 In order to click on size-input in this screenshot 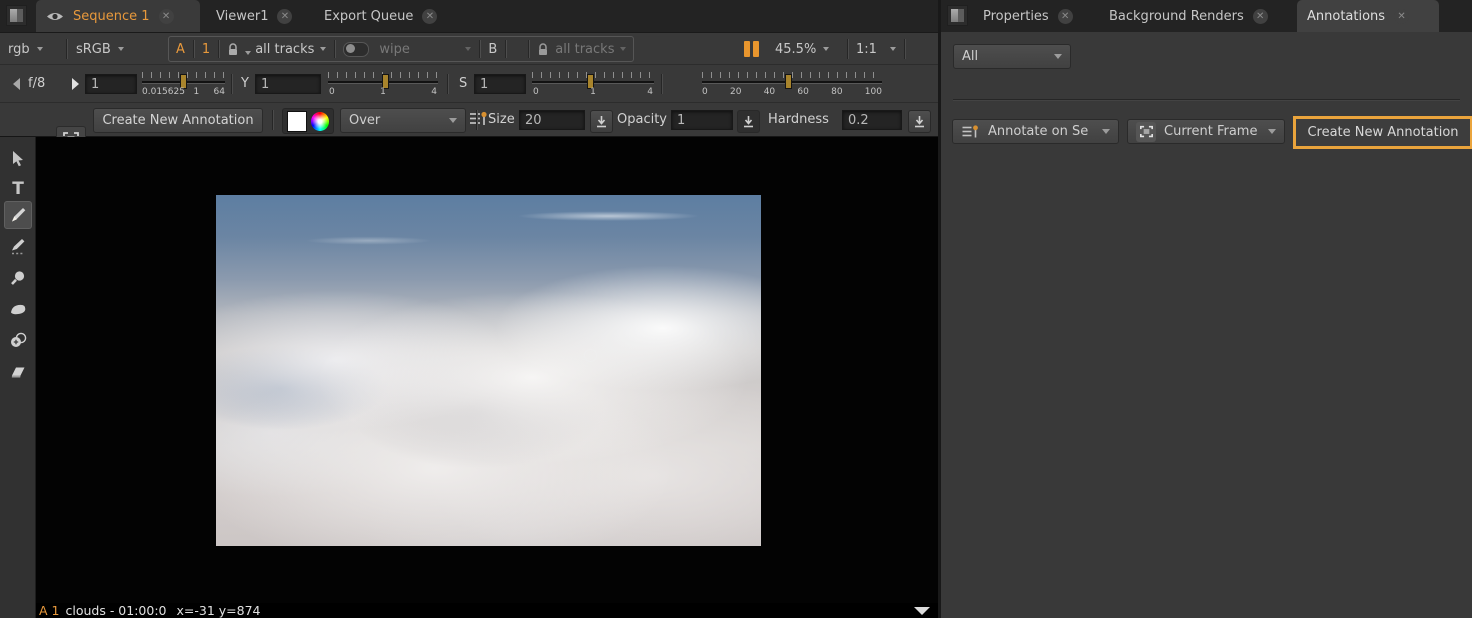, I will do `click(552, 120)`.